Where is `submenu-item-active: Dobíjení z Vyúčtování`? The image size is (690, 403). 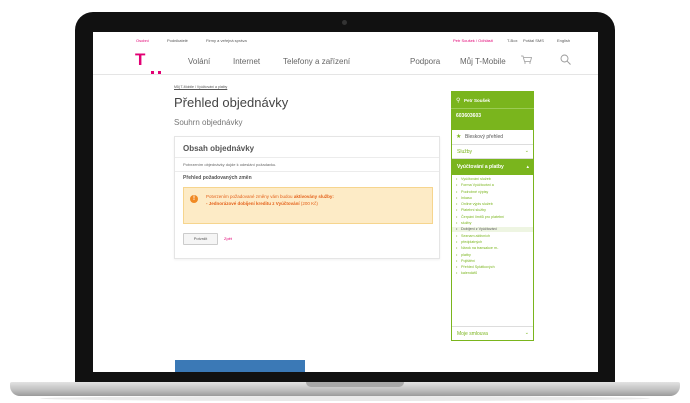
submenu-item-active: Dobíjení z Vyúčtování is located at coordinates (492, 230).